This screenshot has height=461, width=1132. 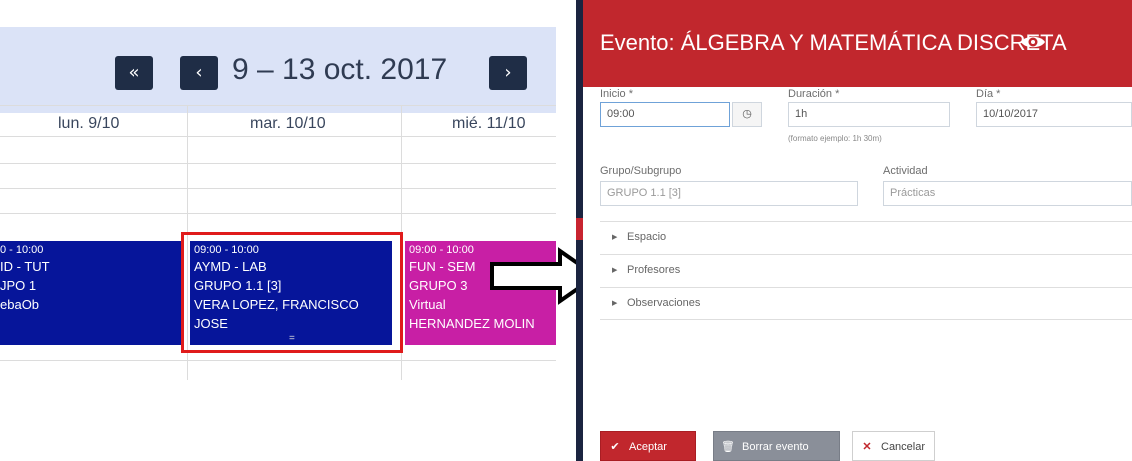 I want to click on accept-label: Aceptar, so click(x=648, y=447).